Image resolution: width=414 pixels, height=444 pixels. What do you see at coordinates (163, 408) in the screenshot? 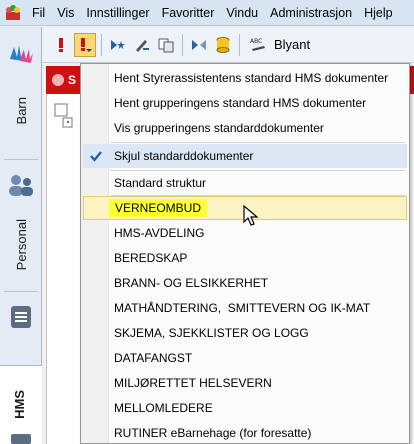
I see `menu-item-label: MELLOMLEDERE` at bounding box center [163, 408].